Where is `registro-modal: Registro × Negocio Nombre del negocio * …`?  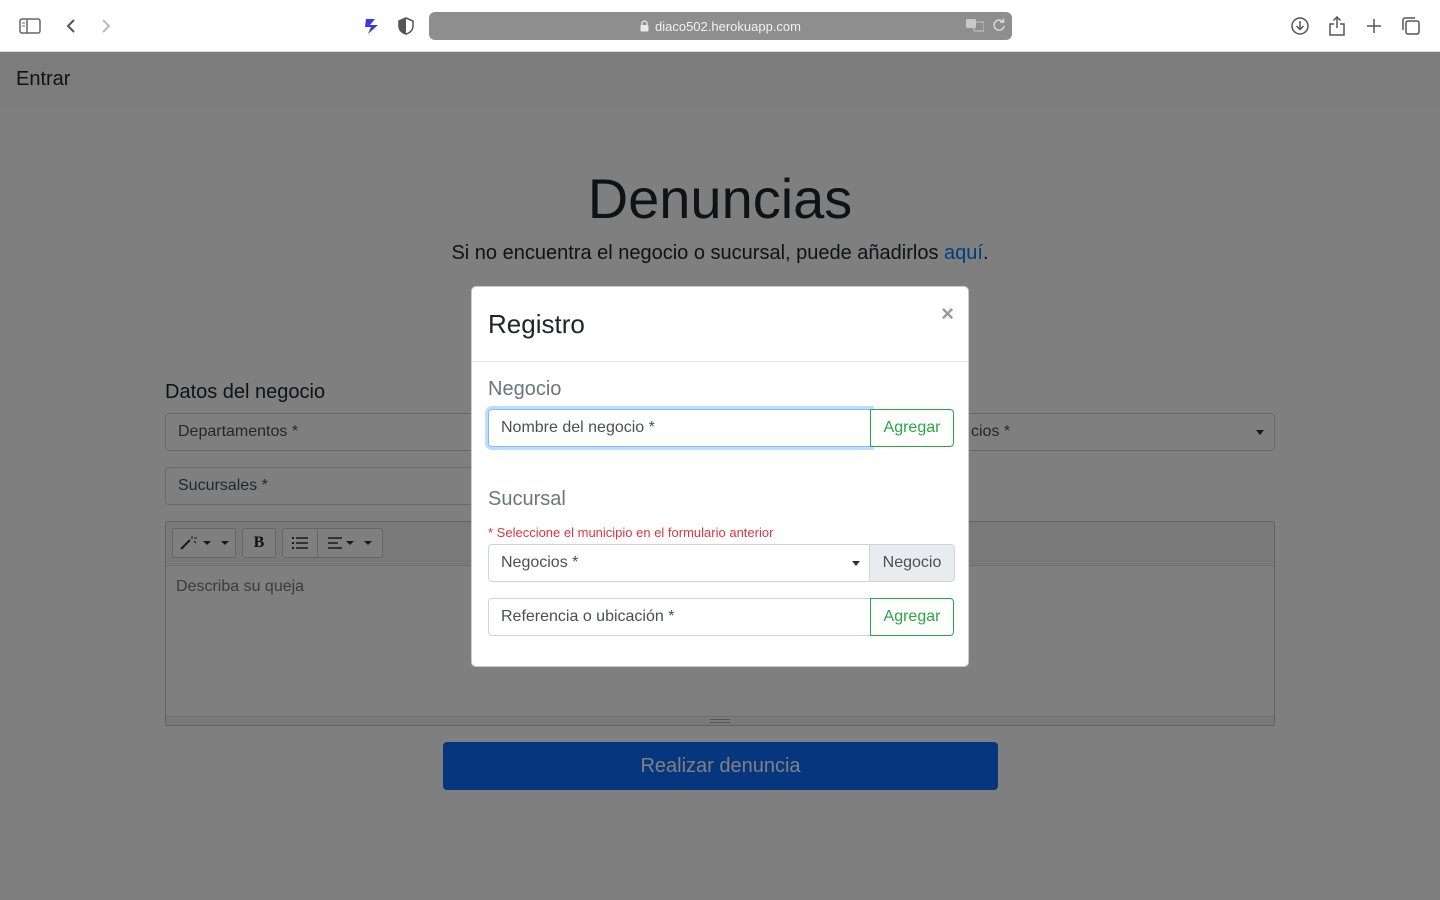 registro-modal: Registro × Negocio Nombre del negocio * … is located at coordinates (720, 476).